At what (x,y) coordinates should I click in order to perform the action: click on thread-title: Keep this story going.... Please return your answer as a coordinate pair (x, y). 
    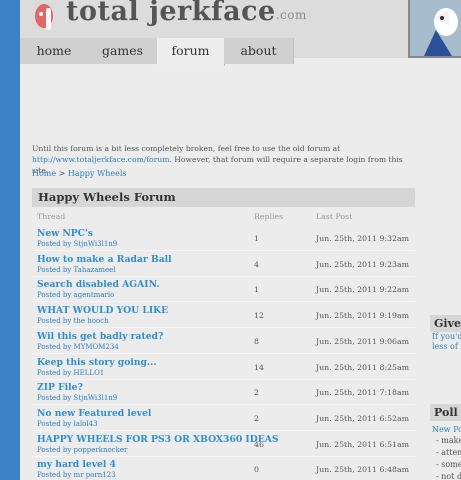
    Looking at the image, I should click on (97, 362).